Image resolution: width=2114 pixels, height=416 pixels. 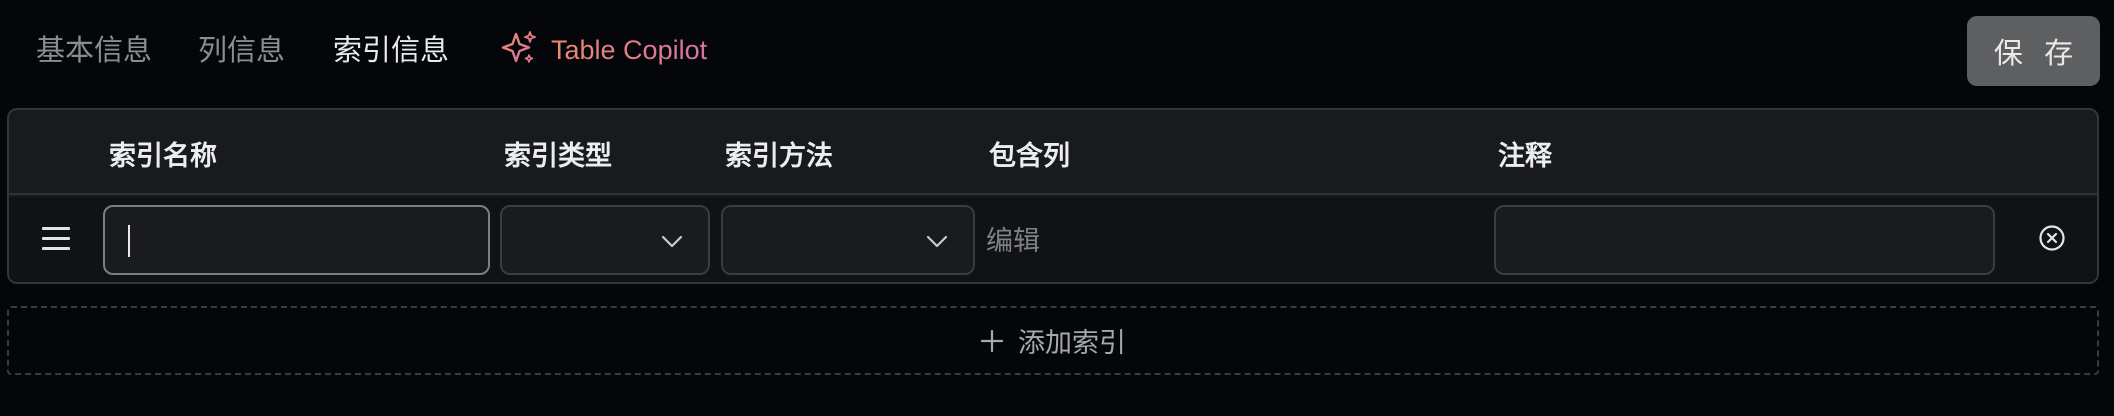 I want to click on text-caret, so click(x=129, y=241).